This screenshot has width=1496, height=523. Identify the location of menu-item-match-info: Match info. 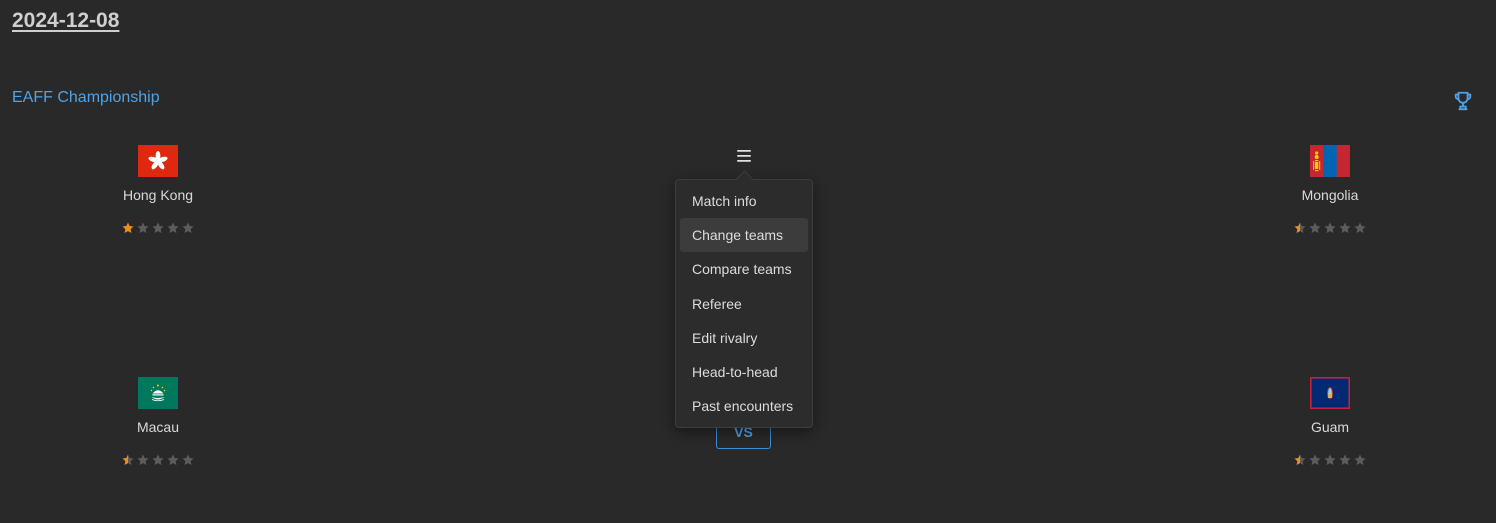
(744, 201).